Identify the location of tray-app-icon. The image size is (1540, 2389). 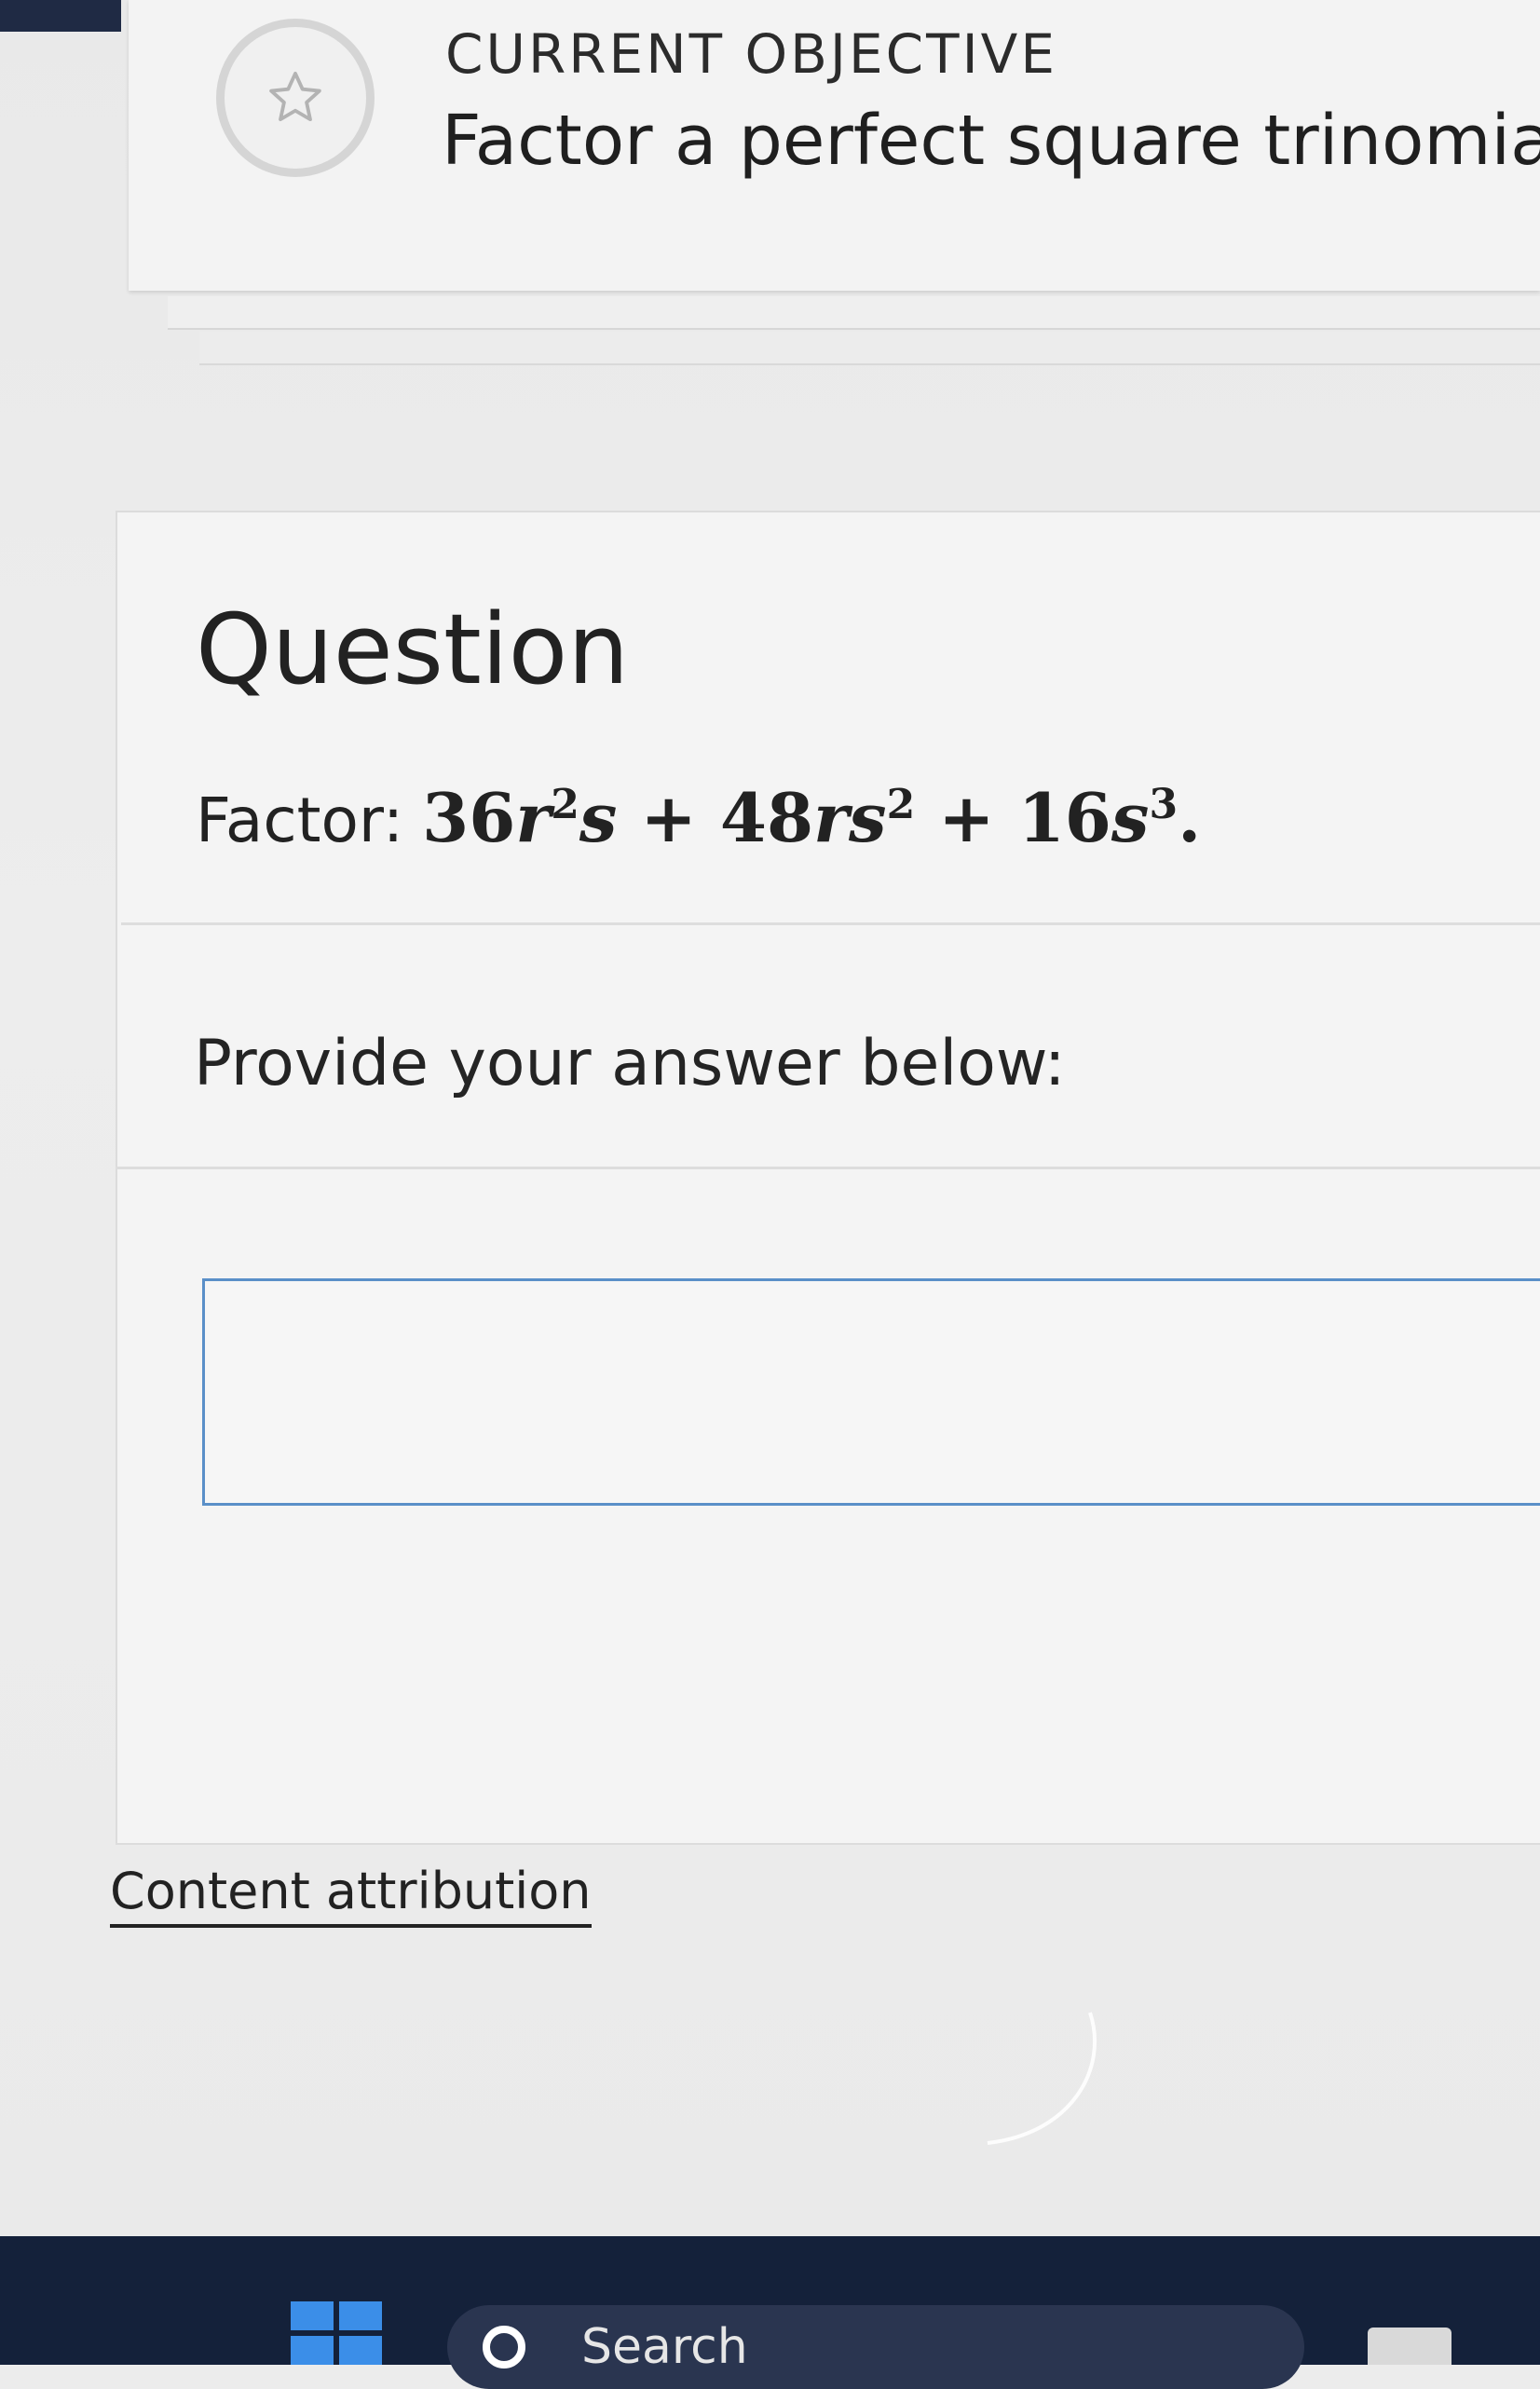
(1409, 2346).